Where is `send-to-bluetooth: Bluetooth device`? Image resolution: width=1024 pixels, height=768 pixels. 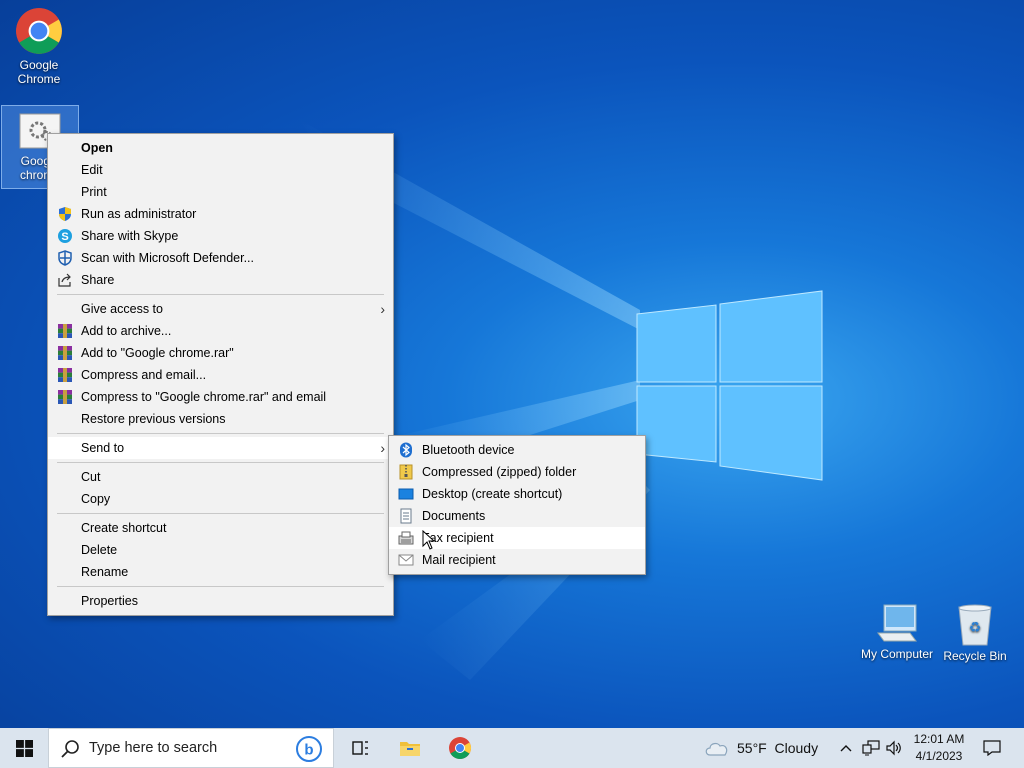 send-to-bluetooth: Bluetooth device is located at coordinates (517, 450).